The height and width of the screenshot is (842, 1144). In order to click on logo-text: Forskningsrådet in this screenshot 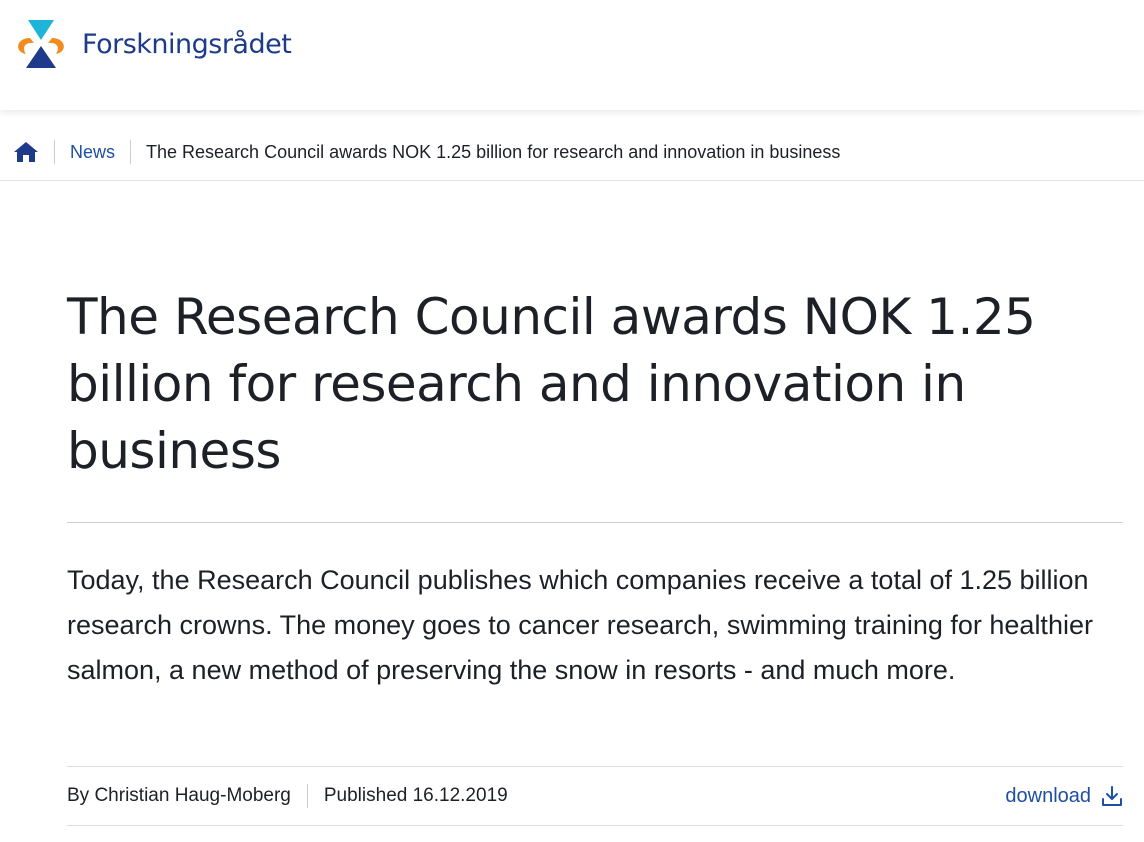, I will do `click(187, 44)`.